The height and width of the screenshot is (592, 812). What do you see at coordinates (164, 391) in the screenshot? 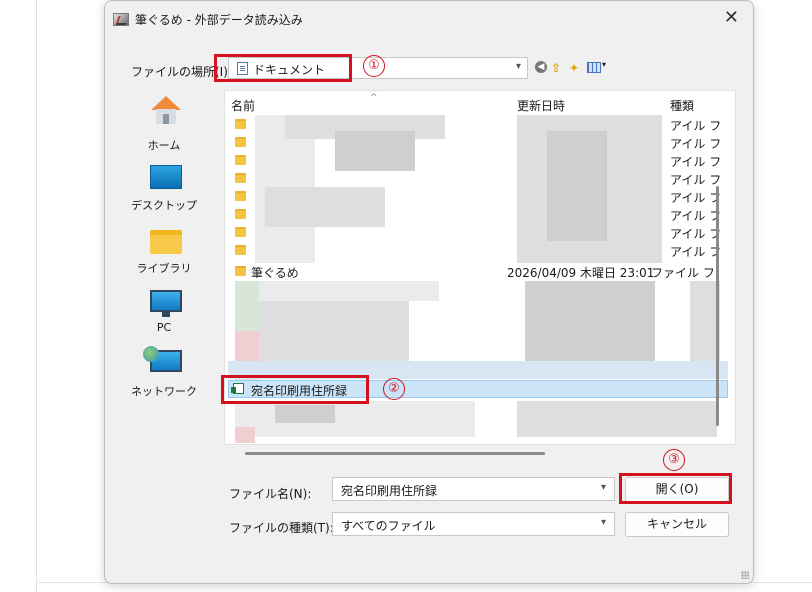
I see `place-network-label: ネットワーク` at bounding box center [164, 391].